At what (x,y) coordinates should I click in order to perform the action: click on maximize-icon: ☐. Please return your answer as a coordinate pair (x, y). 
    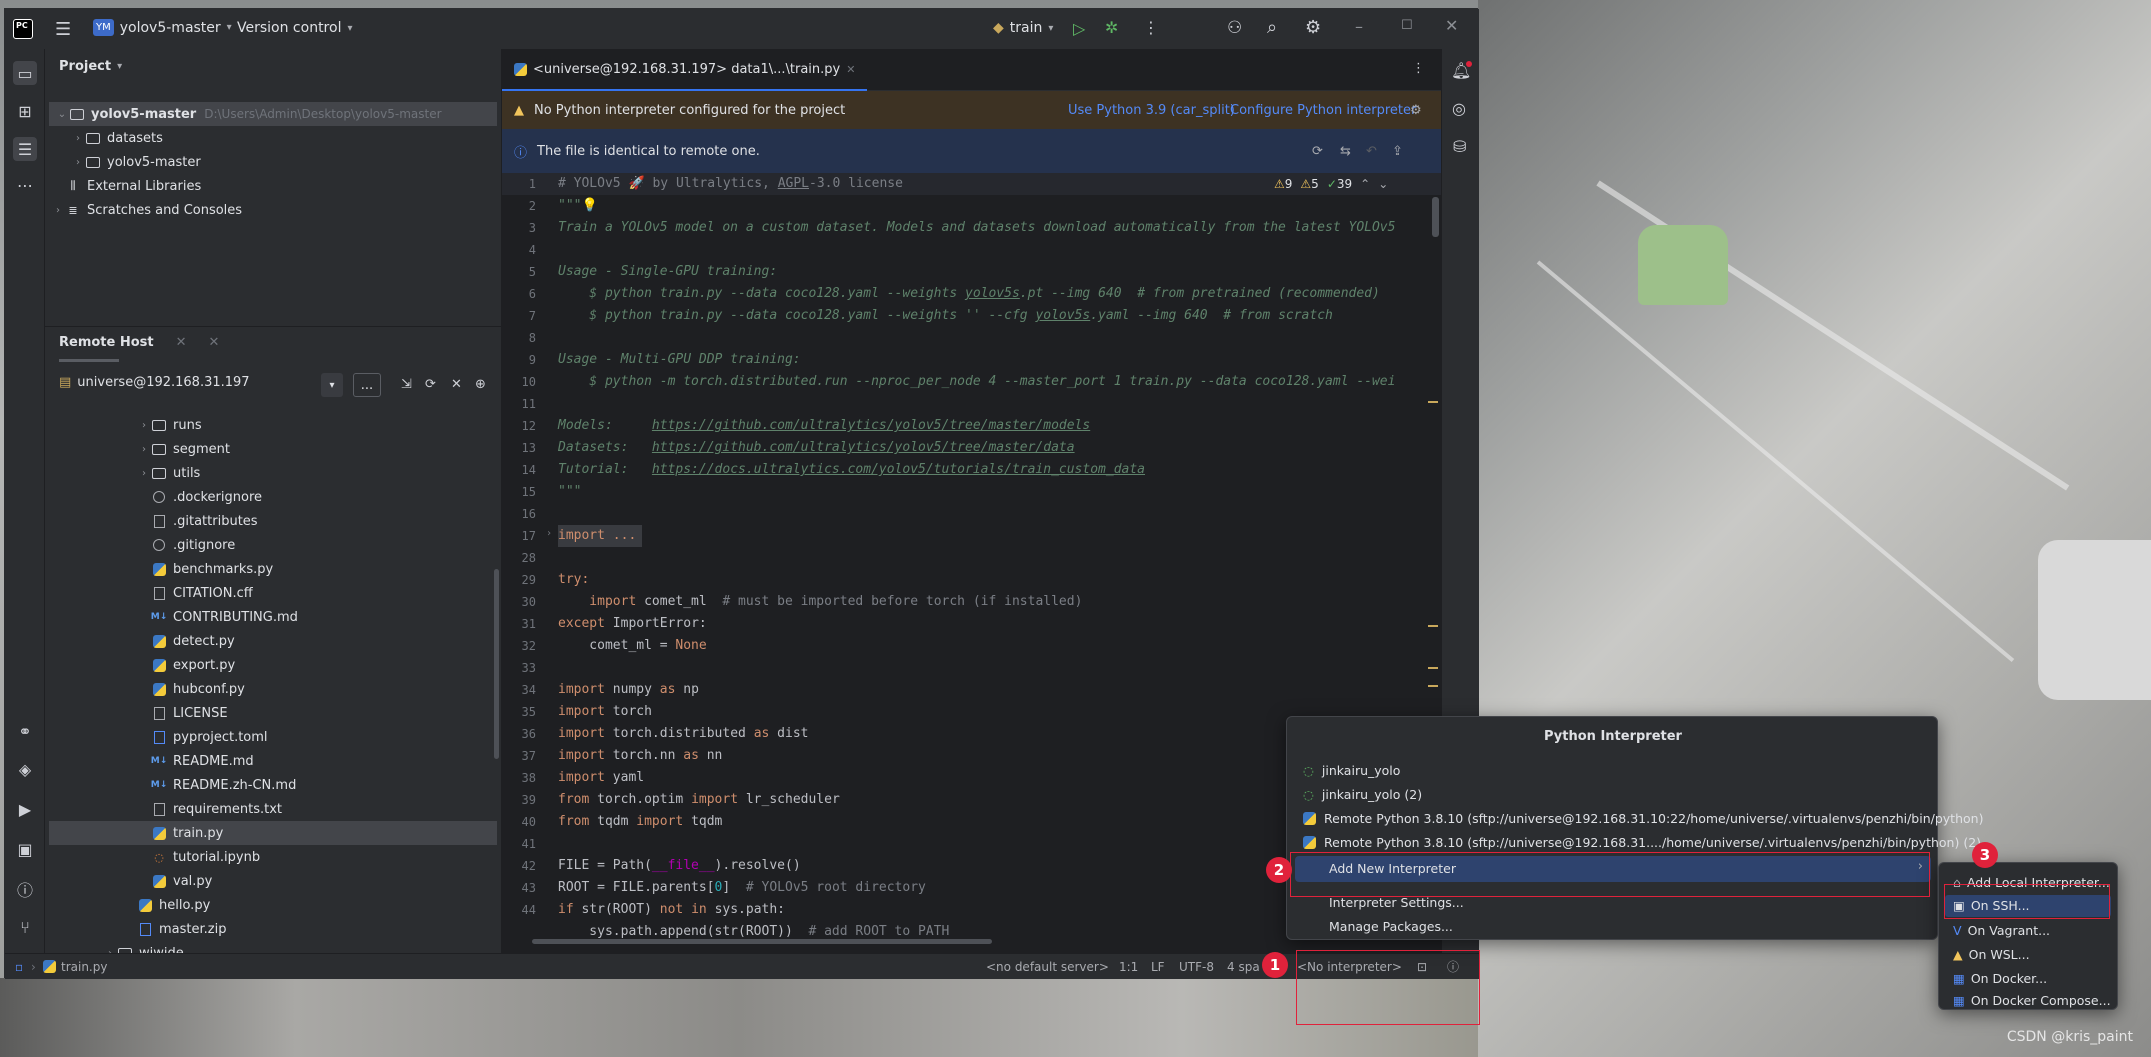
    Looking at the image, I should click on (1407, 25).